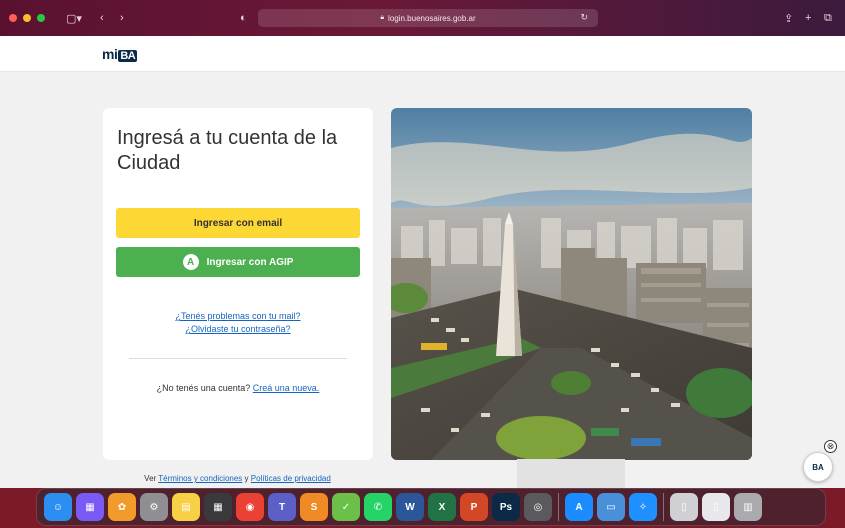 The height and width of the screenshot is (528, 845). I want to click on reload-icon: ↻, so click(584, 17).